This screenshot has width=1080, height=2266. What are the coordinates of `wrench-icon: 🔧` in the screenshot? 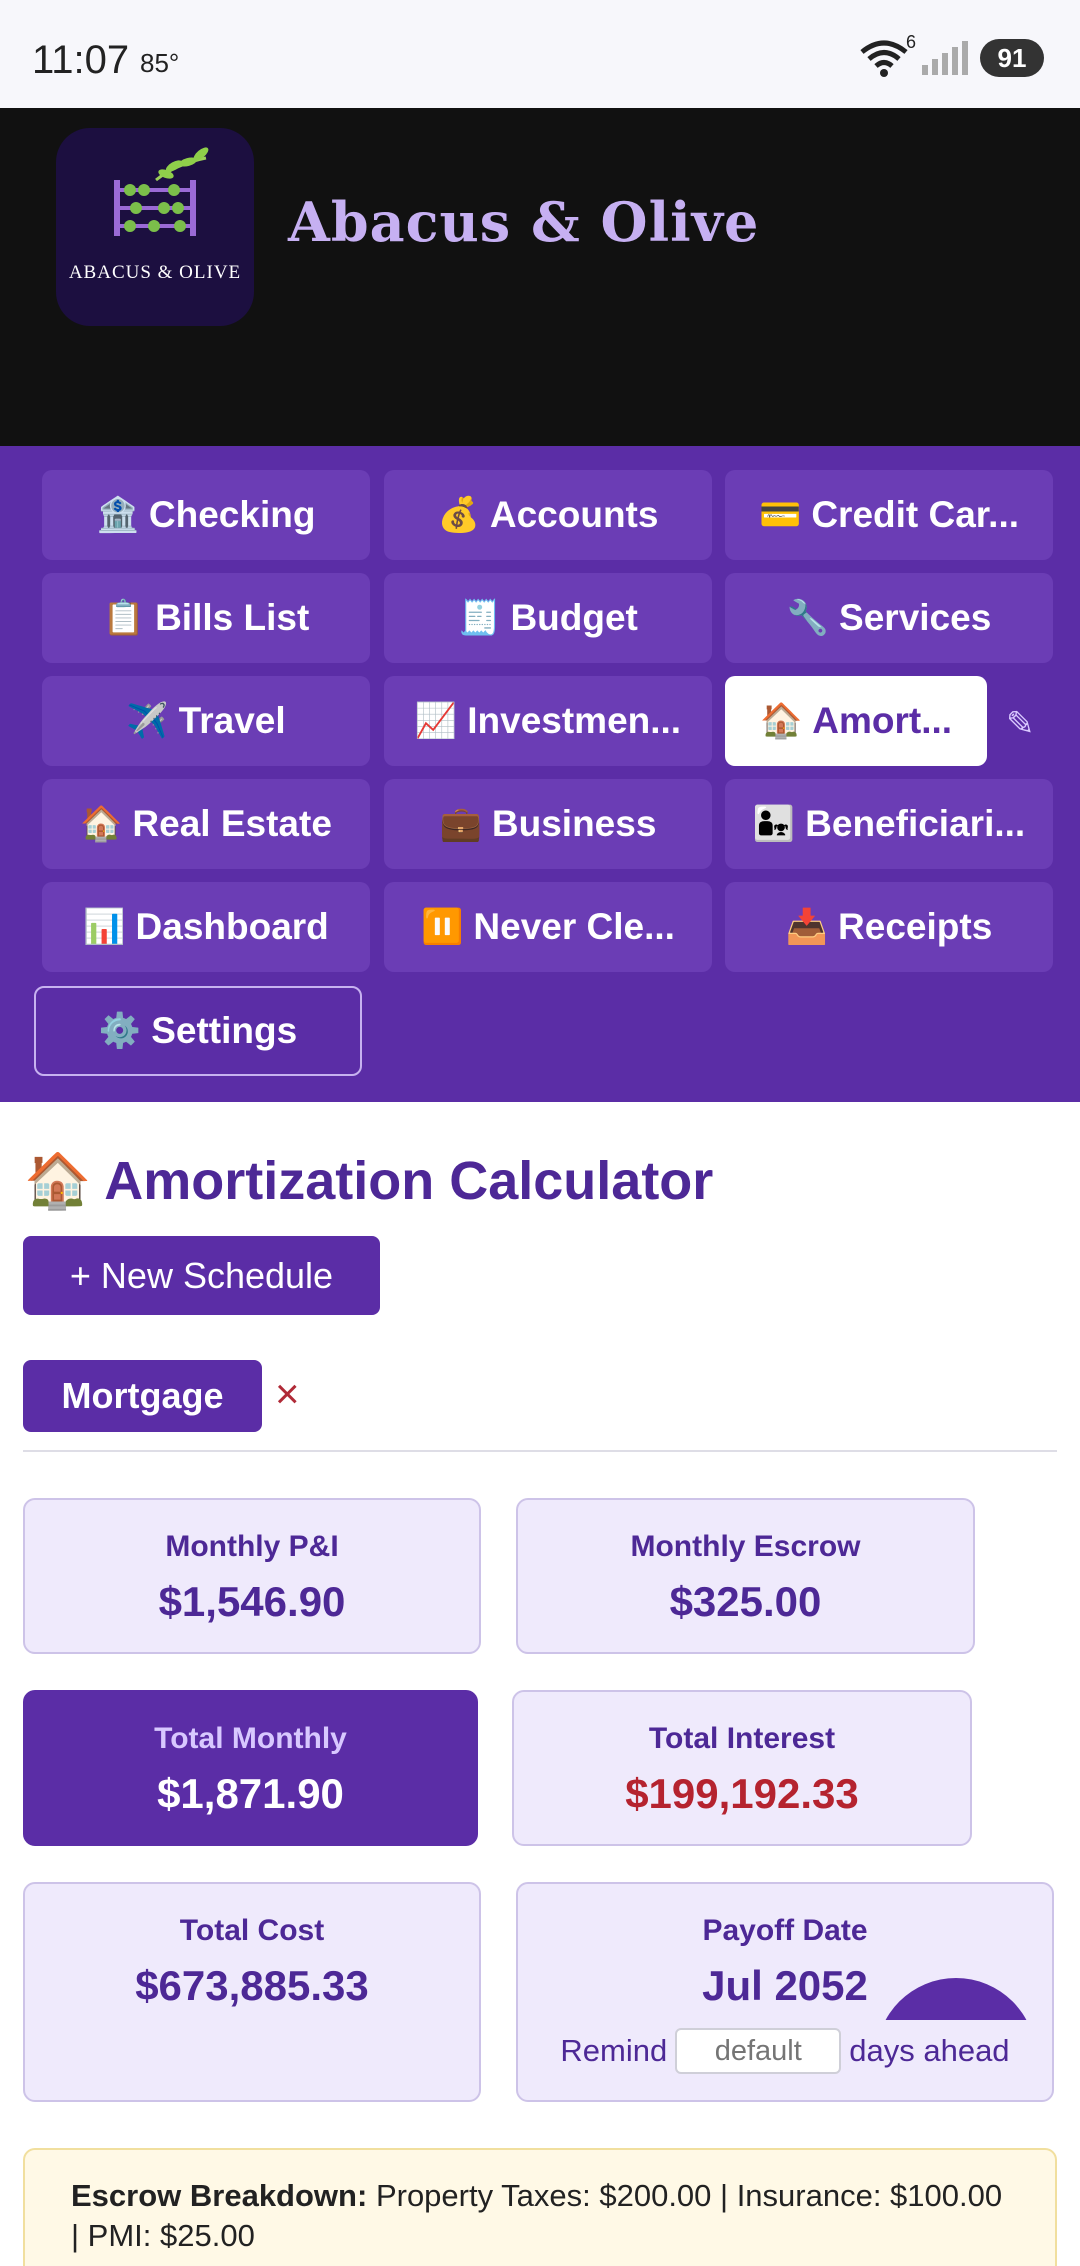 It's located at (808, 618).